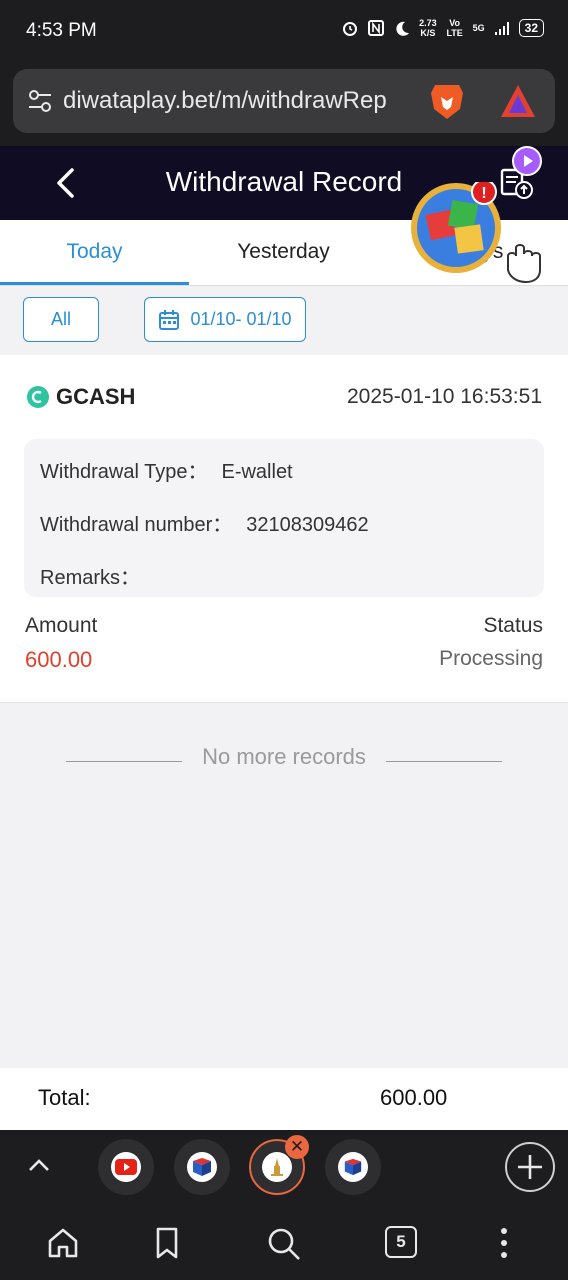  I want to click on withdrawal-number-label: Withdrawal number：, so click(136, 525).